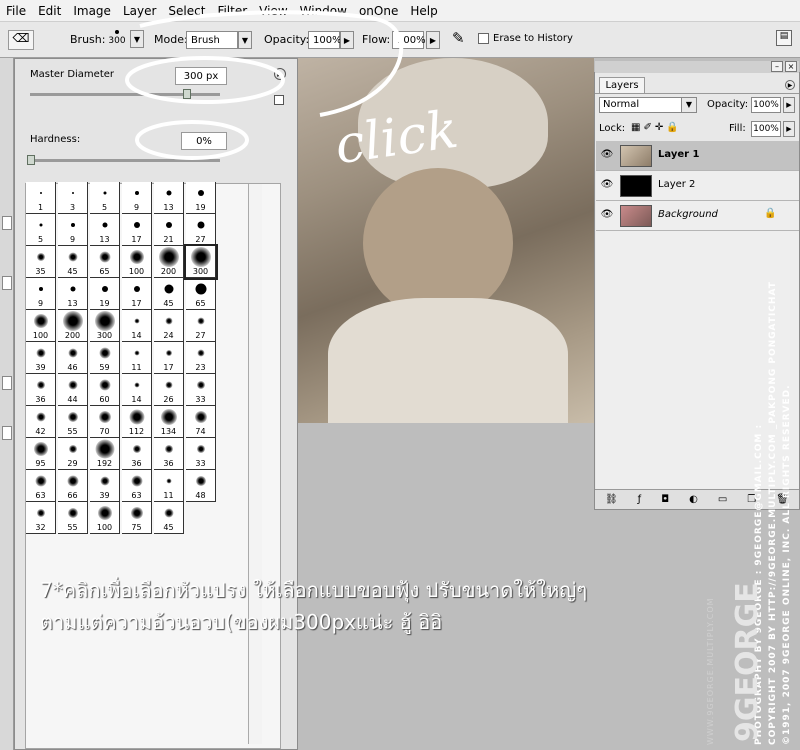  Describe the element at coordinates (41, 454) in the screenshot. I see `brush-tip-95: 95` at that location.